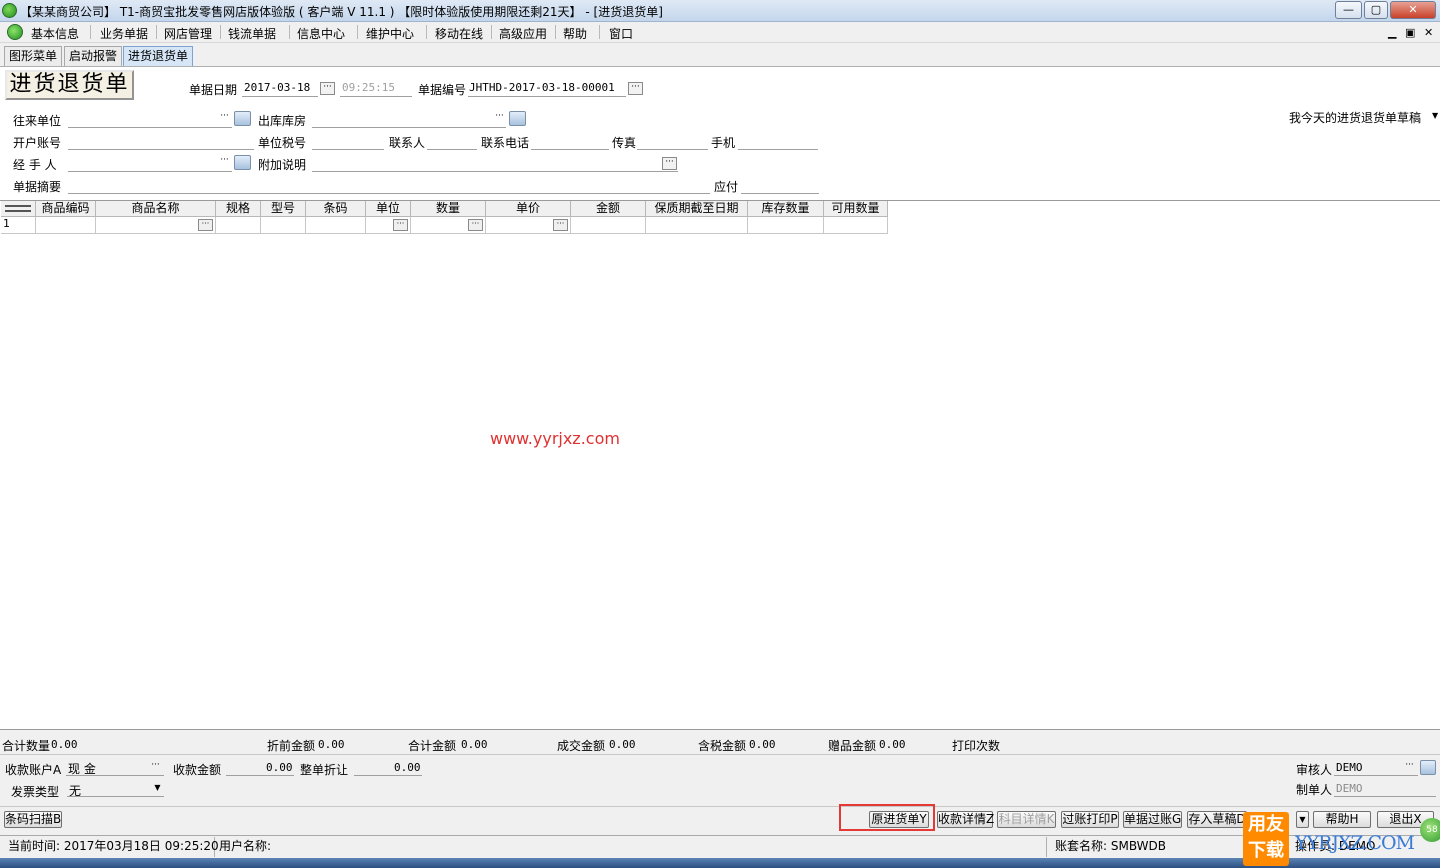  What do you see at coordinates (1026, 819) in the screenshot?
I see `subject-detail-button: 科目详情K` at bounding box center [1026, 819].